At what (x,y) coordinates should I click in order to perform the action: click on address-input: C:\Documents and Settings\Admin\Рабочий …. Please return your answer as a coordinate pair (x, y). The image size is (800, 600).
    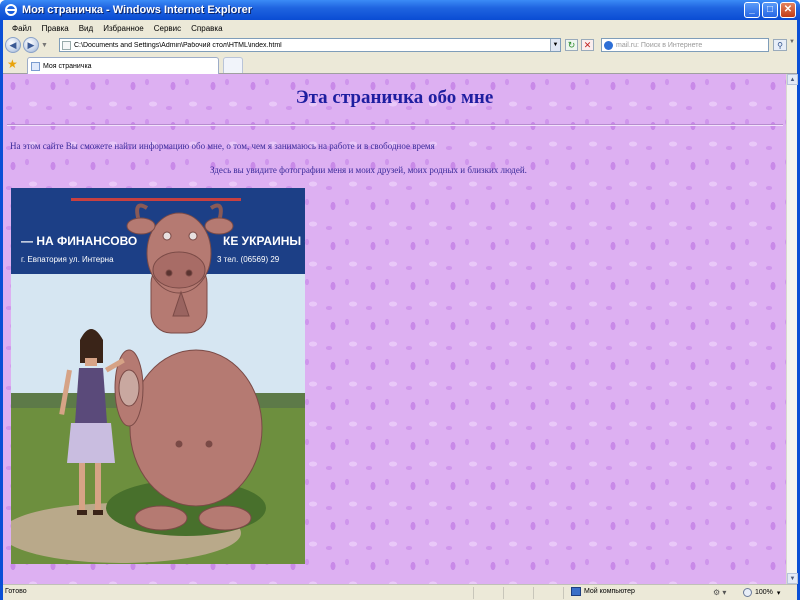
    Looking at the image, I should click on (178, 45).